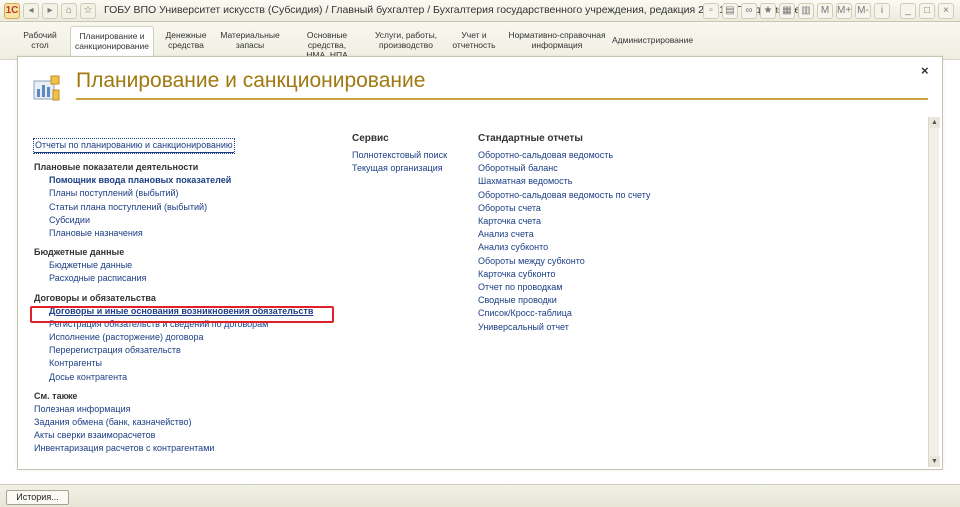 The height and width of the screenshot is (507, 960). Describe the element at coordinates (730, 11) in the screenshot. I see `print-icon: ▤` at that location.